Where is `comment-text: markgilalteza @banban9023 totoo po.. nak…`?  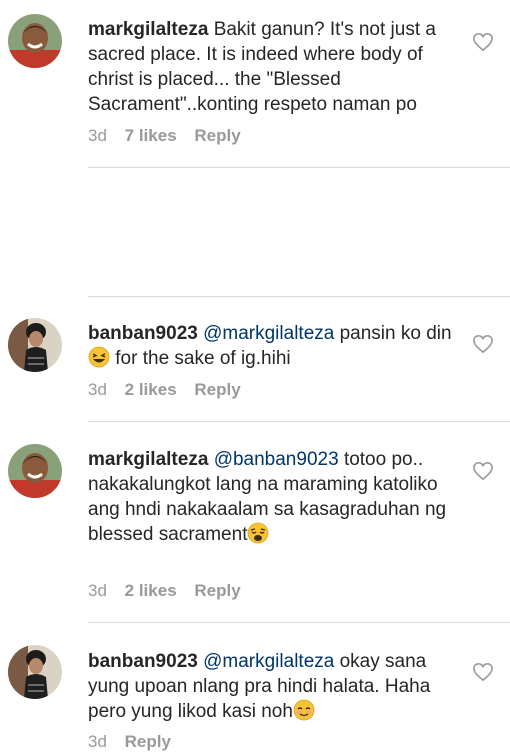
comment-text: markgilalteza @banban9023 totoo po.. nak… is located at coordinates (274, 497).